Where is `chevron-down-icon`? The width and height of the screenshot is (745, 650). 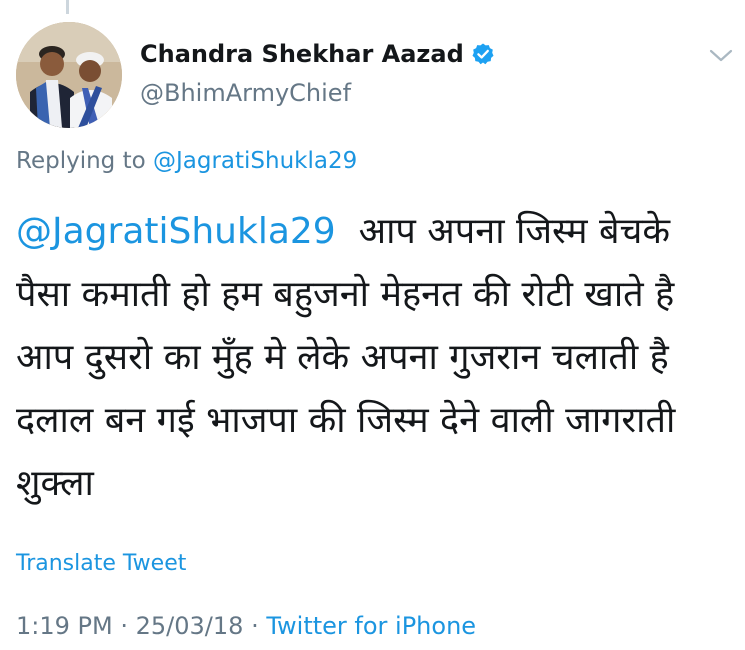
chevron-down-icon is located at coordinates (721, 55).